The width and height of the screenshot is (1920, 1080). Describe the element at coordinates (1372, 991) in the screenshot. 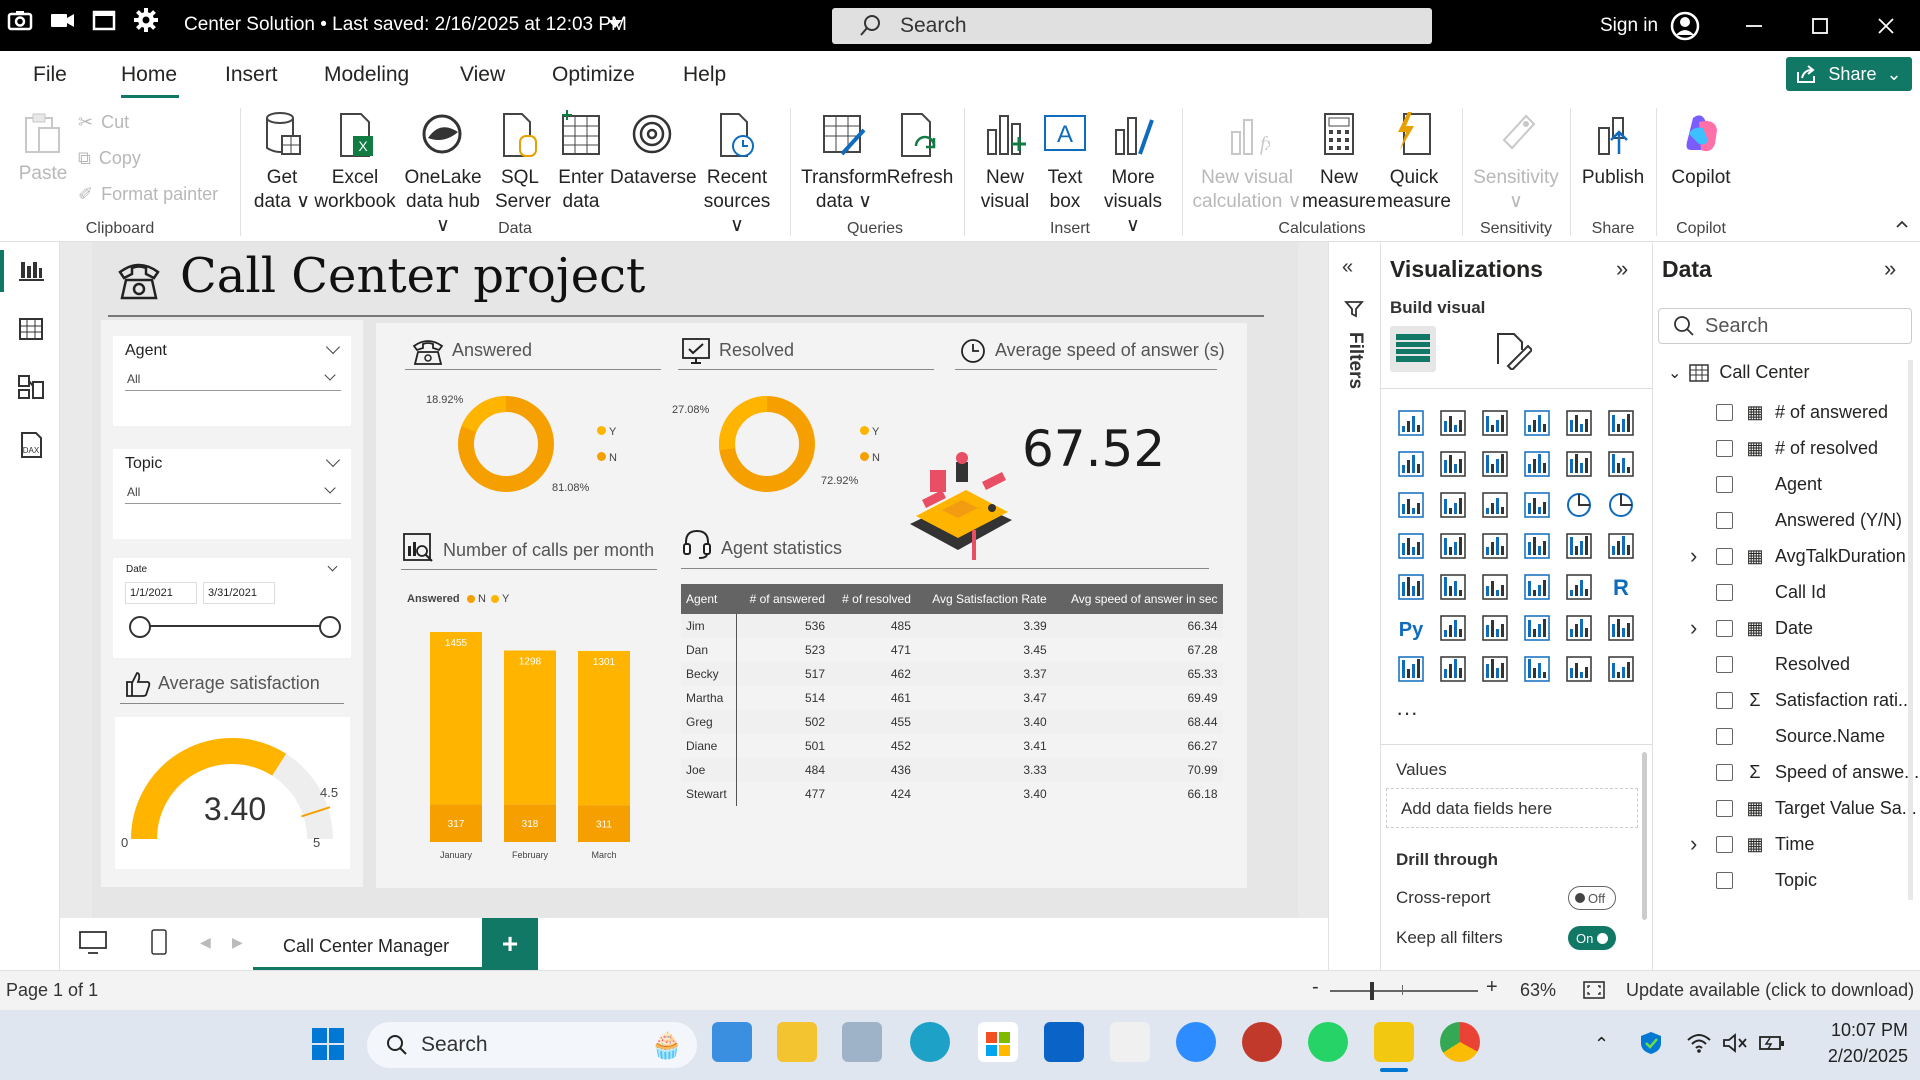

I see `zoom-slider-thumb` at that location.